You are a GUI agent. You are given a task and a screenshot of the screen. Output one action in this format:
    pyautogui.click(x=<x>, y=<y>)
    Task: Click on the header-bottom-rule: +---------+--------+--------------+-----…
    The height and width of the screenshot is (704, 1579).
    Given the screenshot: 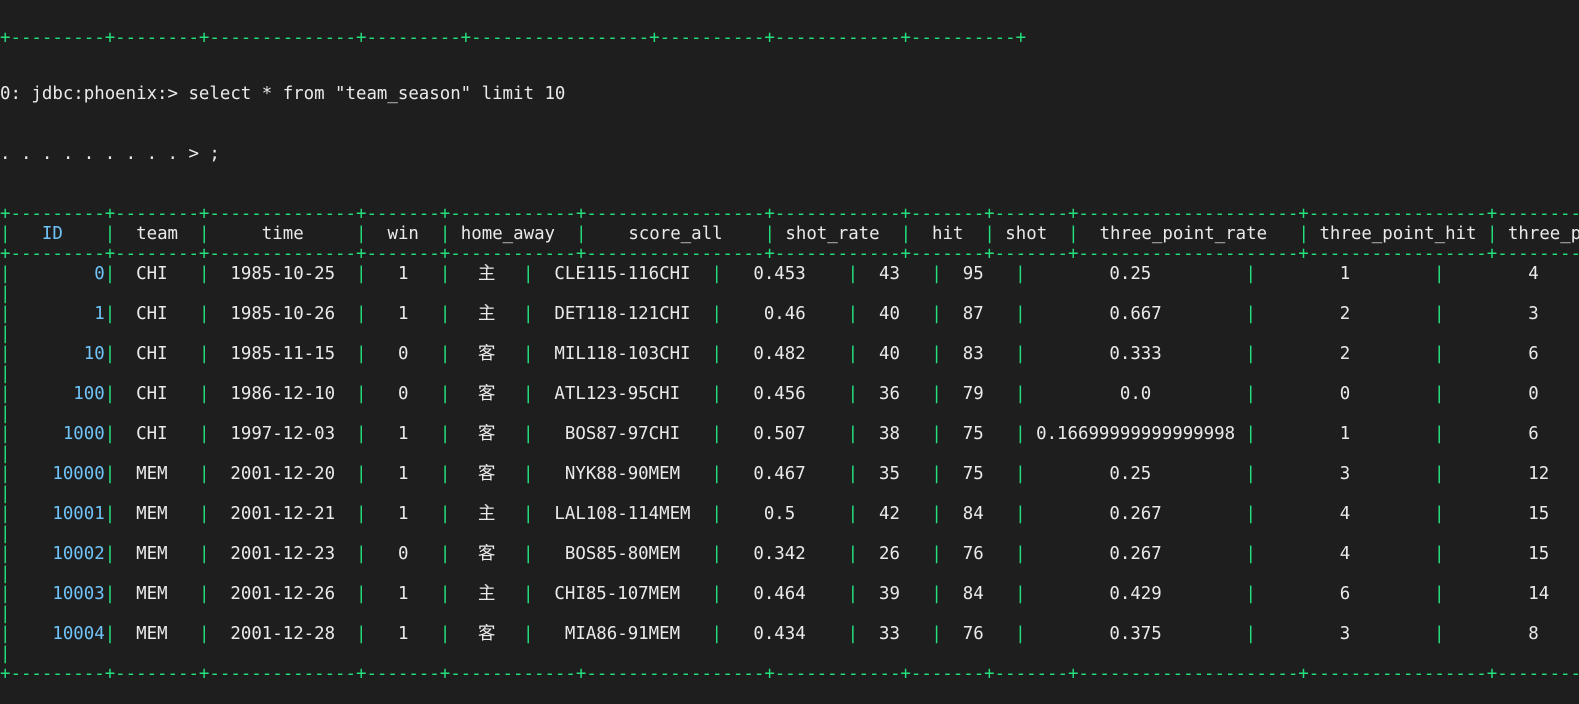 What is the action you would take?
    pyautogui.click(x=789, y=254)
    